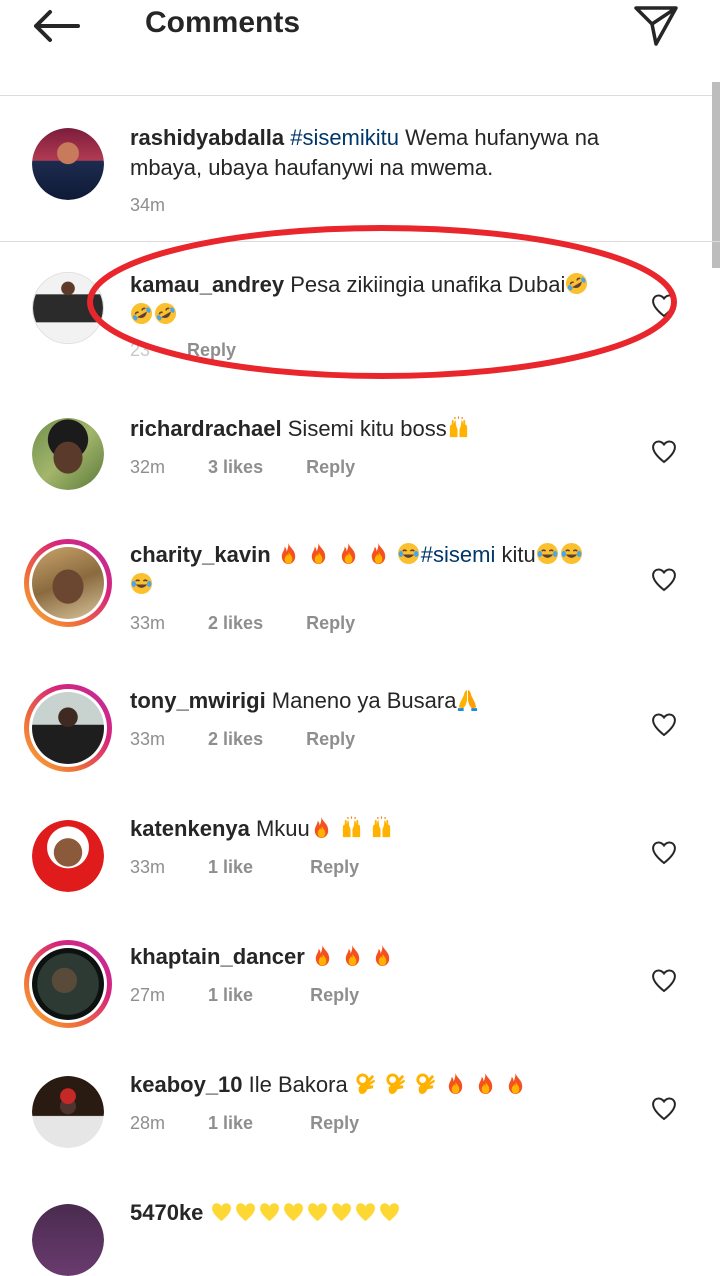 The height and width of the screenshot is (1276, 720). Describe the element at coordinates (217, 956) in the screenshot. I see `comment-username: khaptain_dancer` at that location.